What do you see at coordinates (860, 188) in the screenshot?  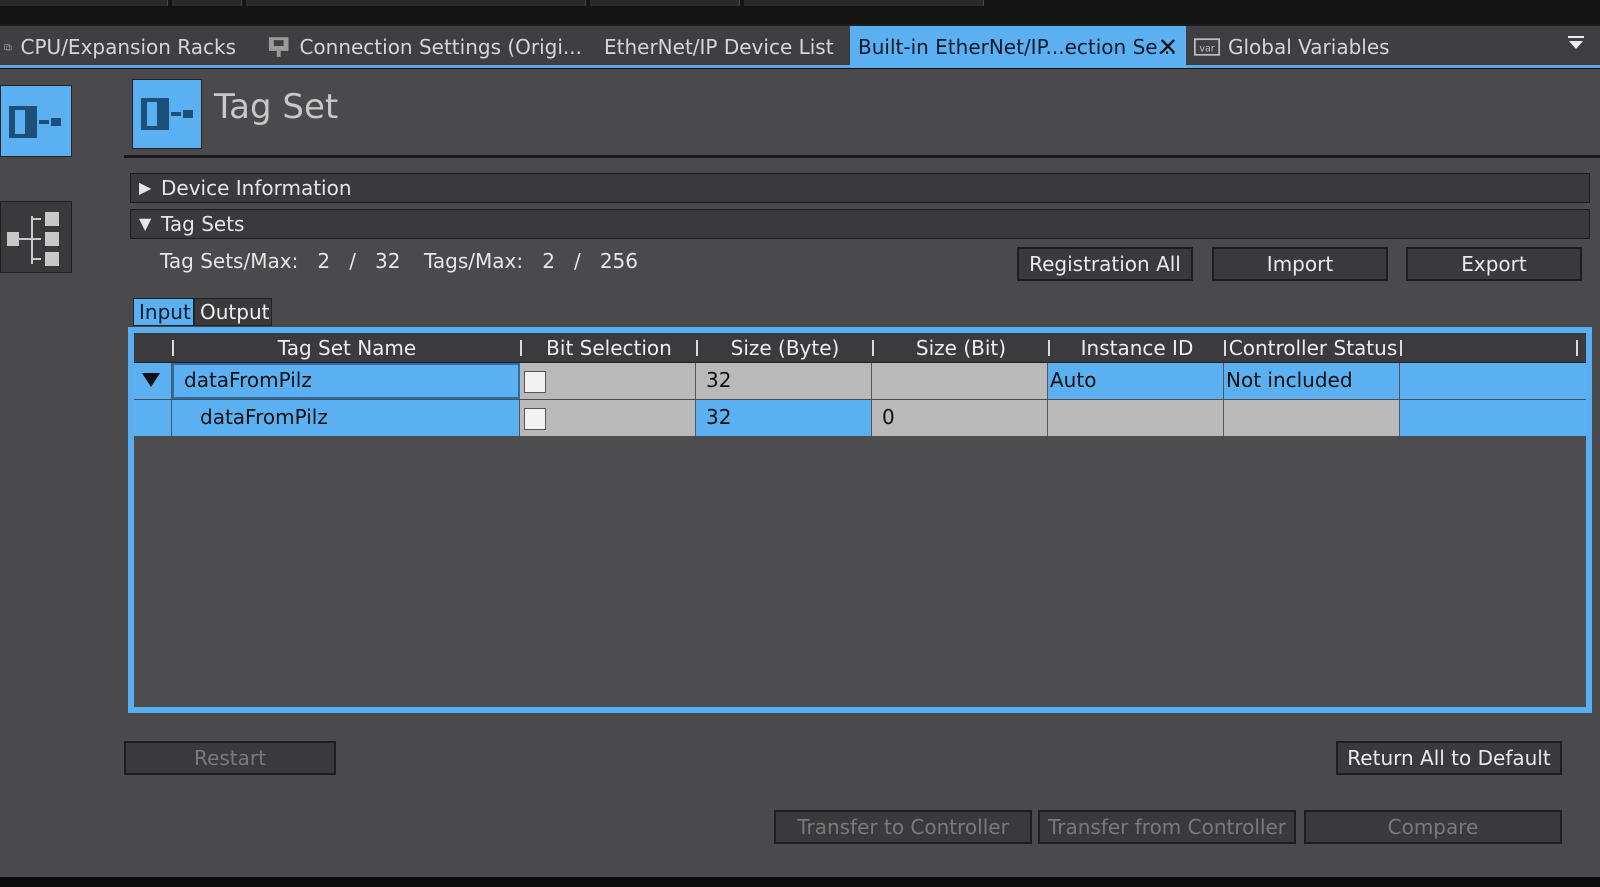 I see `device-information-section: ▶ Device Information` at bounding box center [860, 188].